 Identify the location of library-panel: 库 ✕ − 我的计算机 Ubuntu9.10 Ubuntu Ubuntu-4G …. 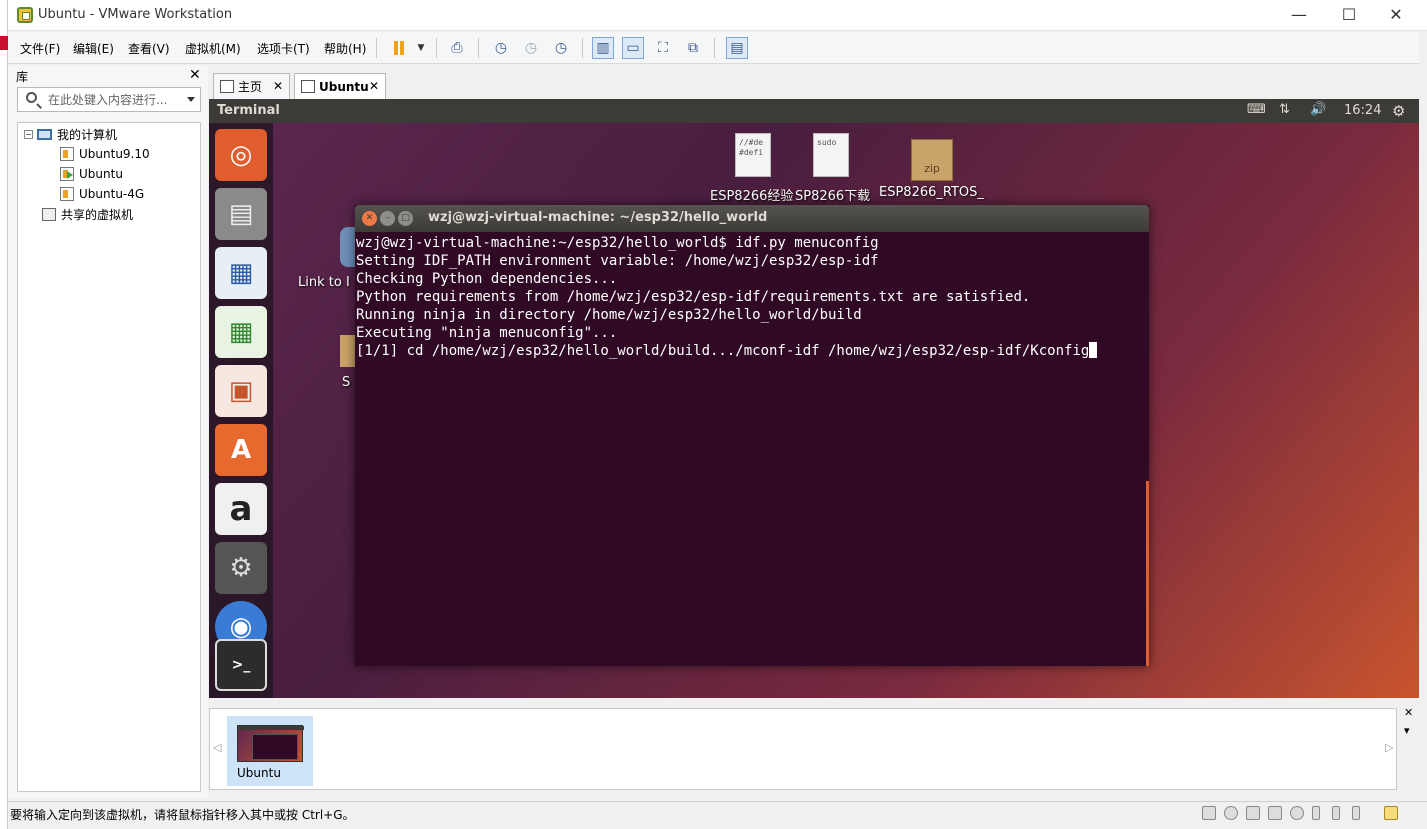
(108, 431).